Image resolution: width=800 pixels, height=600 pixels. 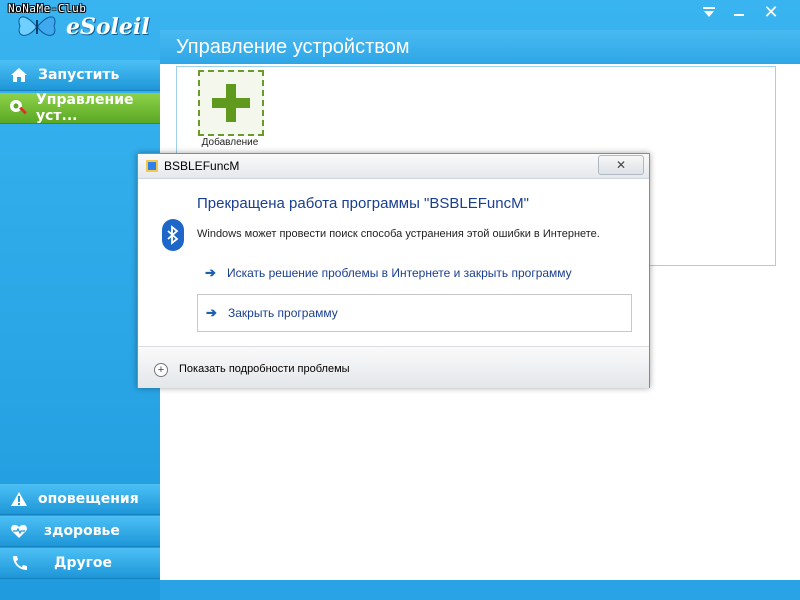 What do you see at coordinates (173, 235) in the screenshot?
I see `bluetooth-icon` at bounding box center [173, 235].